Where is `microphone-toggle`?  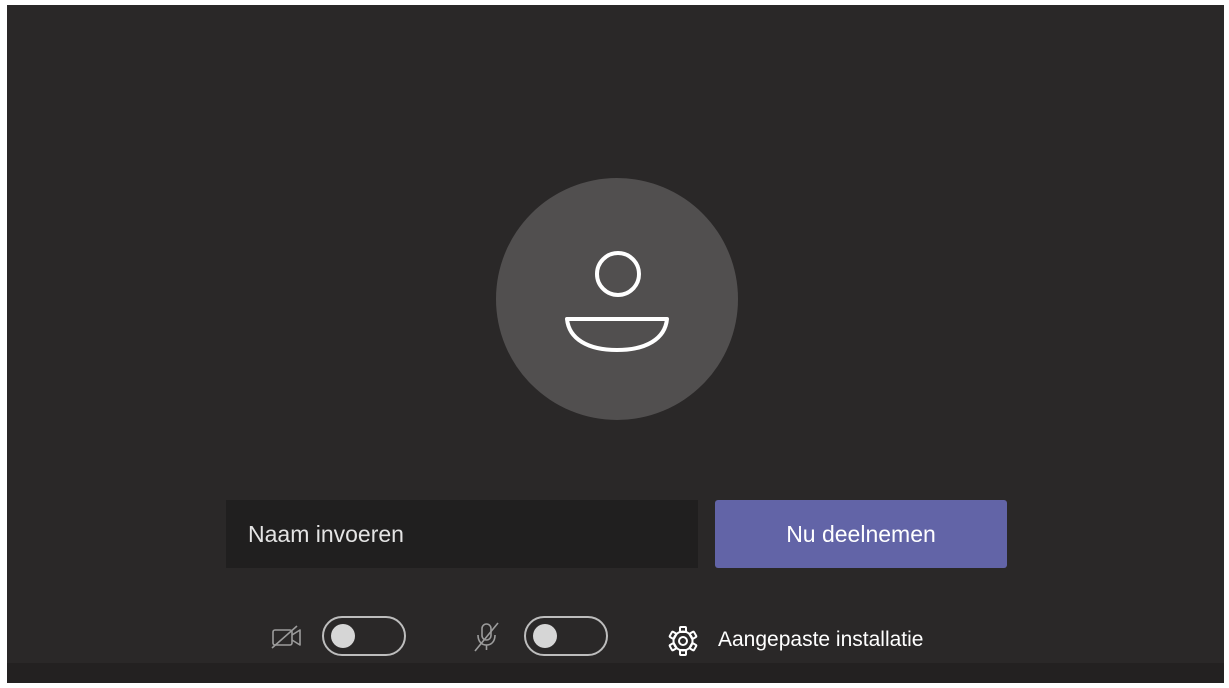
microphone-toggle is located at coordinates (566, 636).